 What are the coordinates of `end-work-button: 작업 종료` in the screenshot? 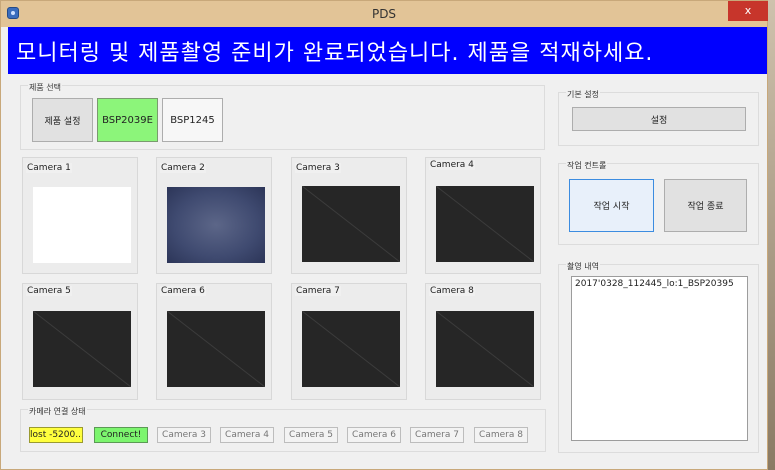 It's located at (705, 205).